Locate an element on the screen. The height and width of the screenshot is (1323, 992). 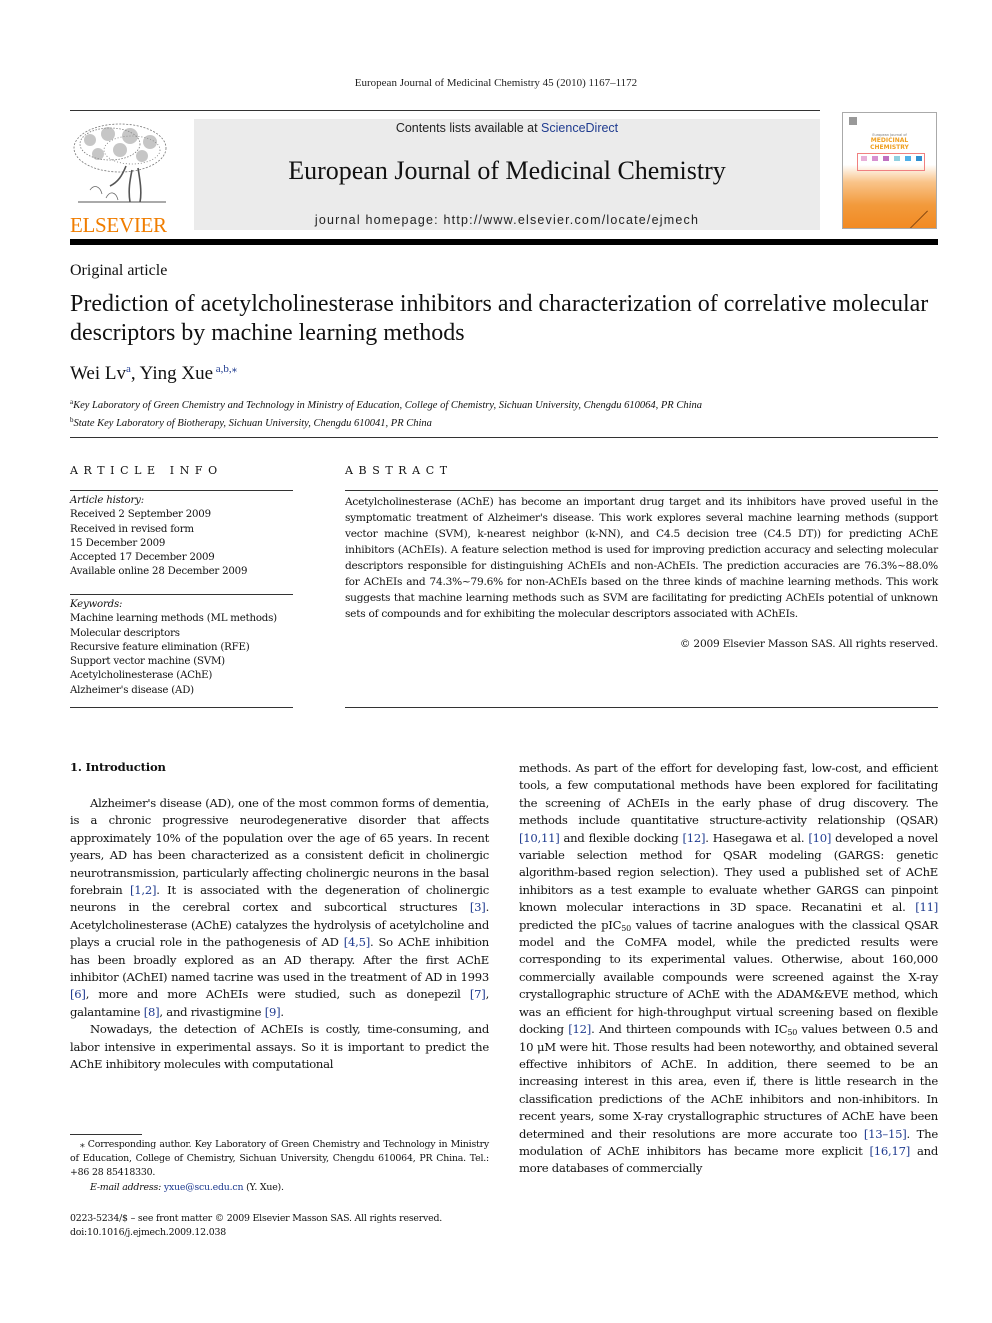
elsevier-logo: ELSEVIER is located at coordinates (121, 178).